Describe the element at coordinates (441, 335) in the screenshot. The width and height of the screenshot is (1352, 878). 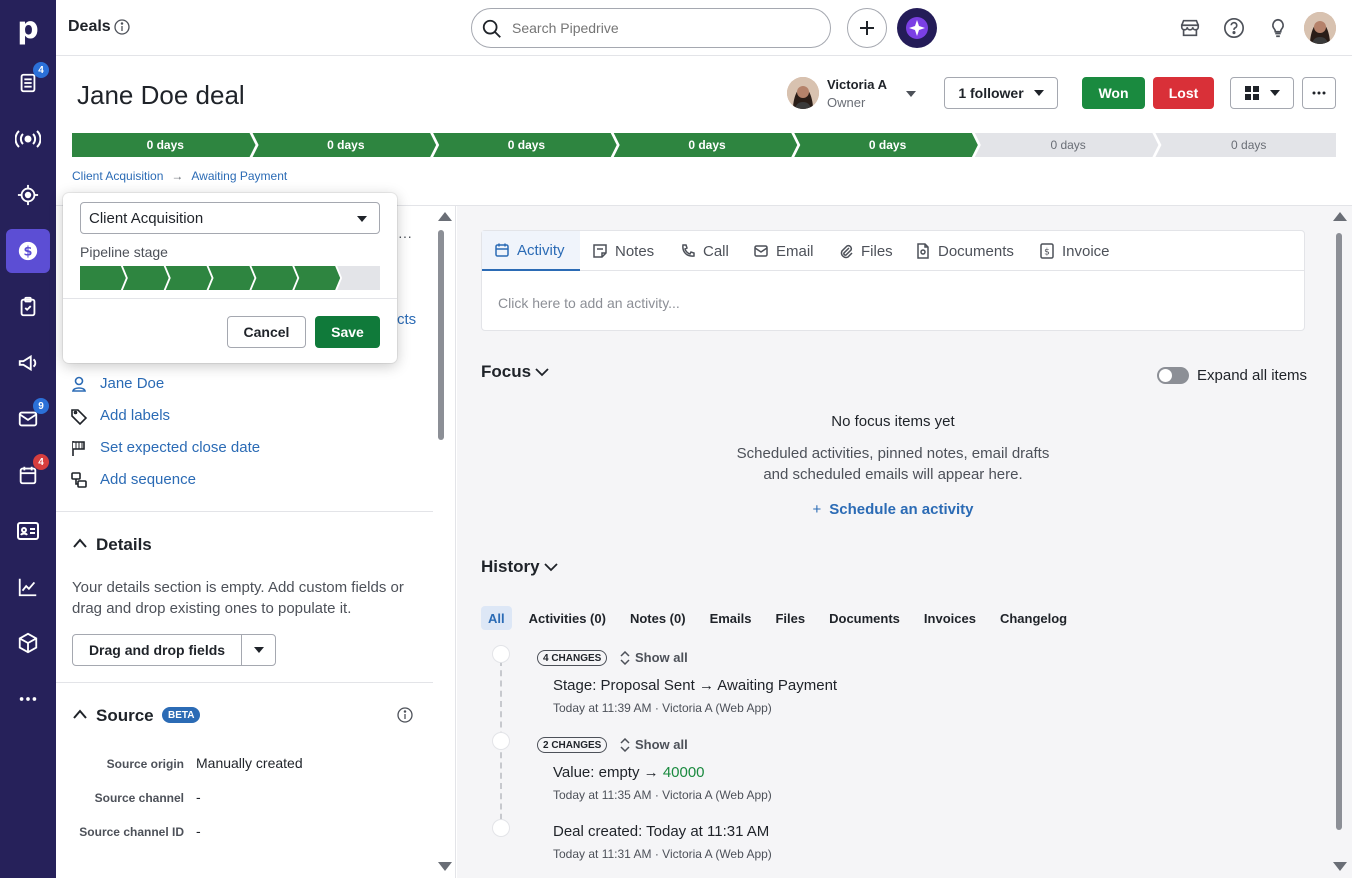
I see `left-panel-scrollbar` at that location.